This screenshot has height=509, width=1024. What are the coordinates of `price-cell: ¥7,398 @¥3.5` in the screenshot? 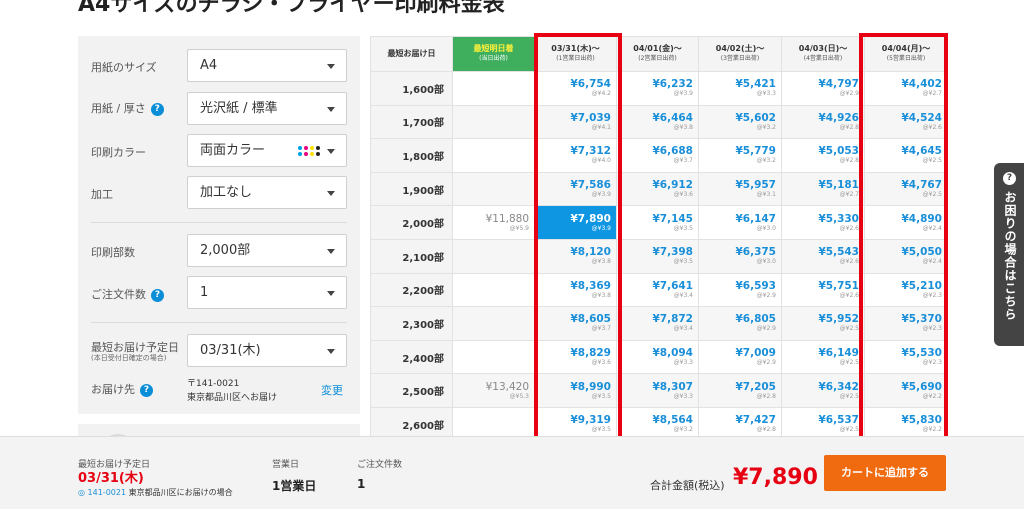 It's located at (657, 256).